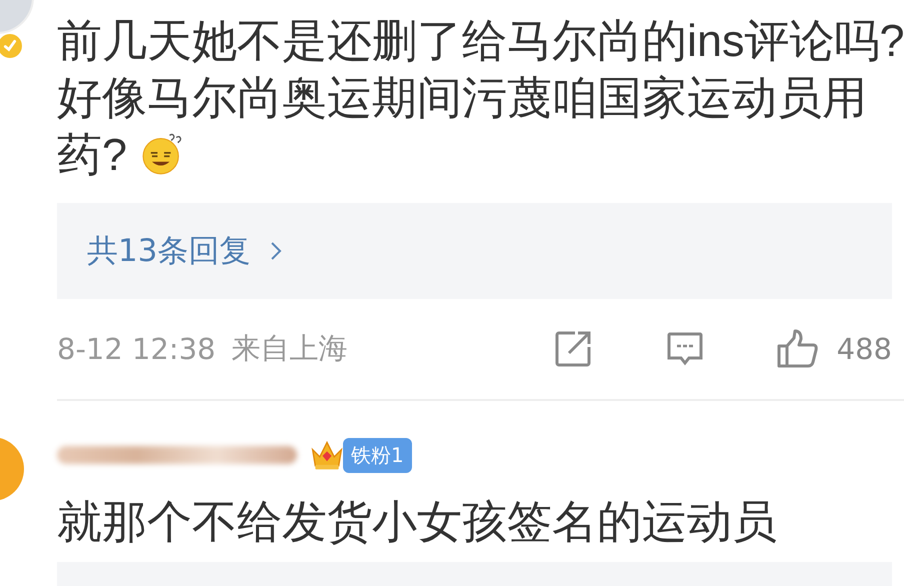 This screenshot has height=586, width=904. I want to click on comment-text: 就那个不给发货小女孩签名的运动员, so click(417, 522).